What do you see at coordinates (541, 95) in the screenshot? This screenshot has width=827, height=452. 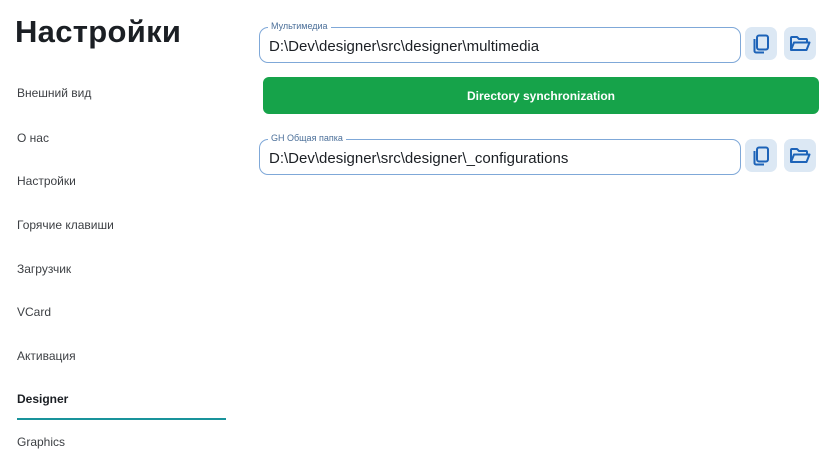 I see `directory-sync-button: Directory synchronization` at bounding box center [541, 95].